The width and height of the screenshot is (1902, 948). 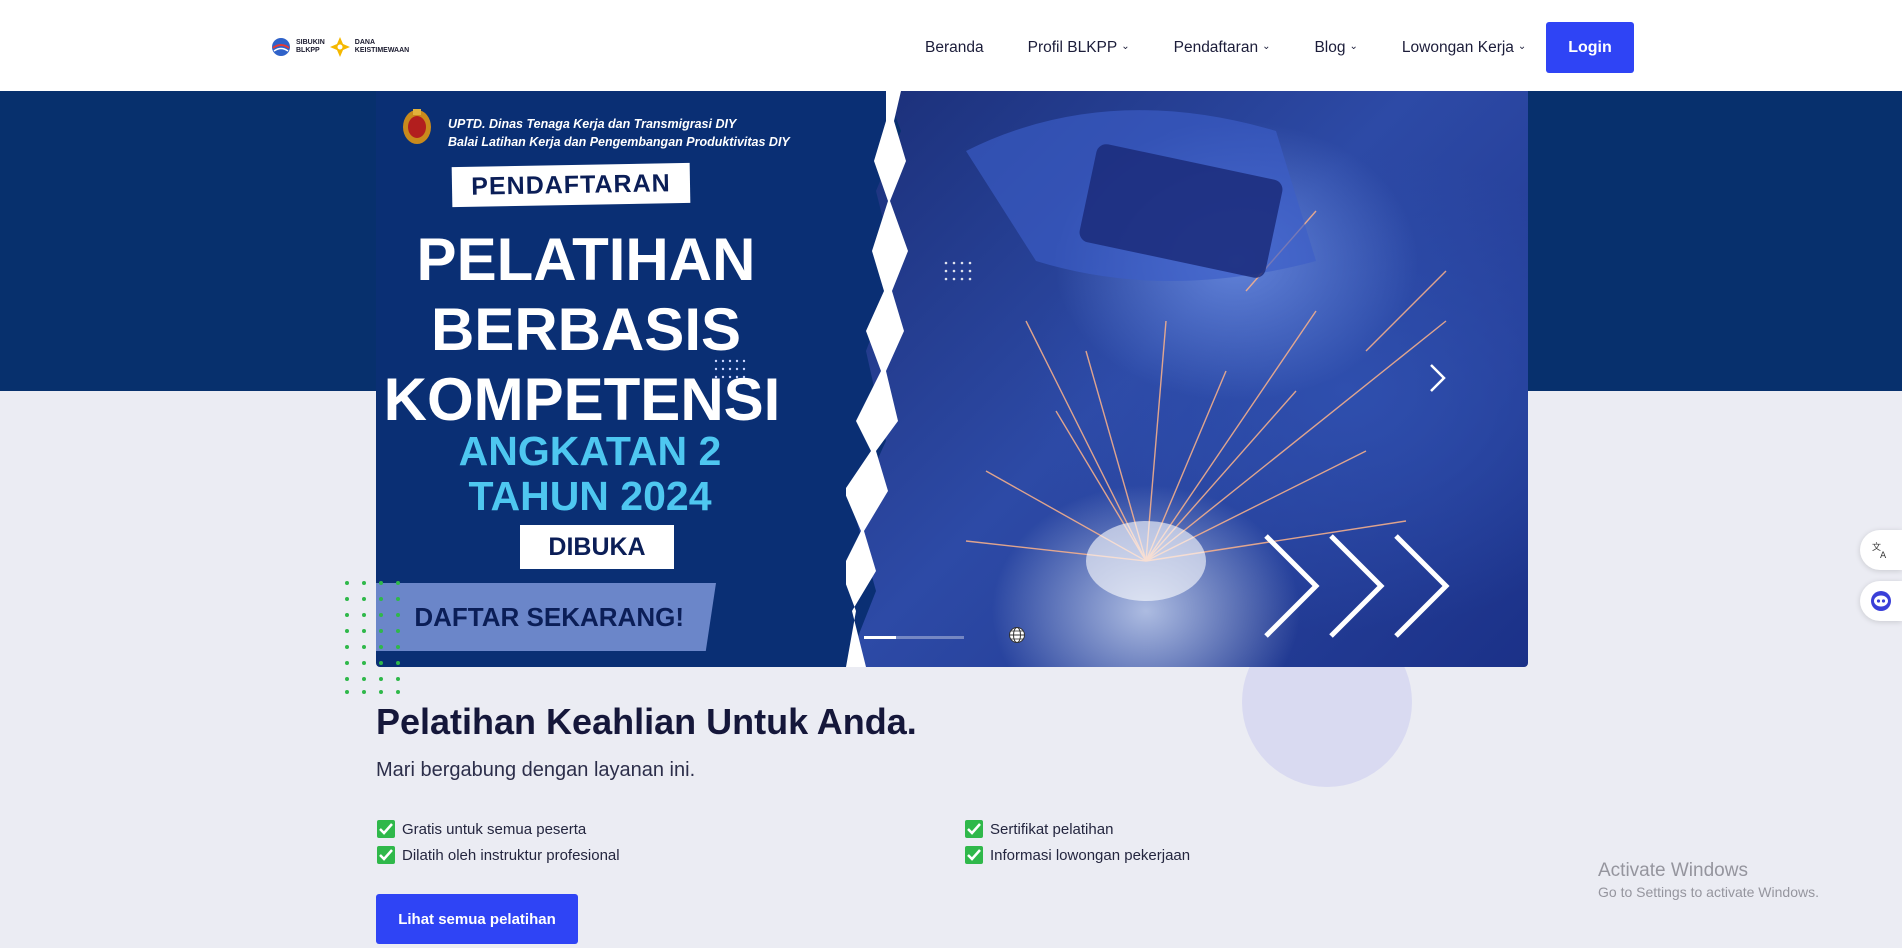 I want to click on nav-pendaftaran: Pendaftaran ⌄, so click(x=1222, y=48).